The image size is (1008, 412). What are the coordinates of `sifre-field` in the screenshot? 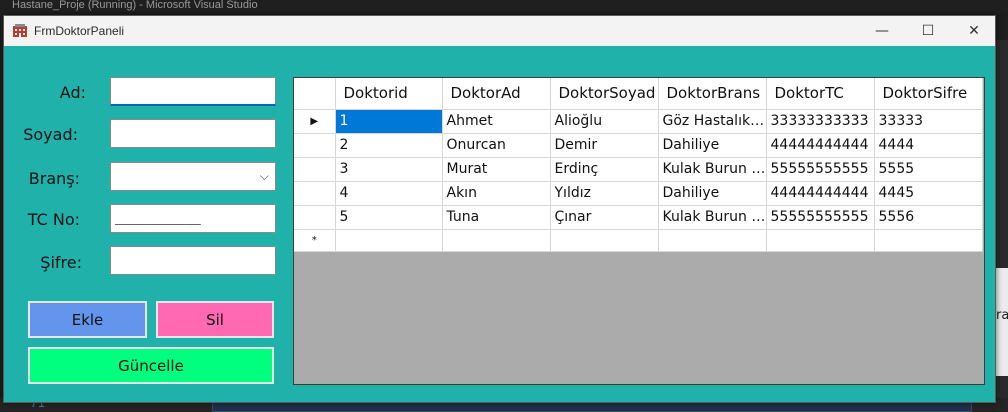 It's located at (193, 260).